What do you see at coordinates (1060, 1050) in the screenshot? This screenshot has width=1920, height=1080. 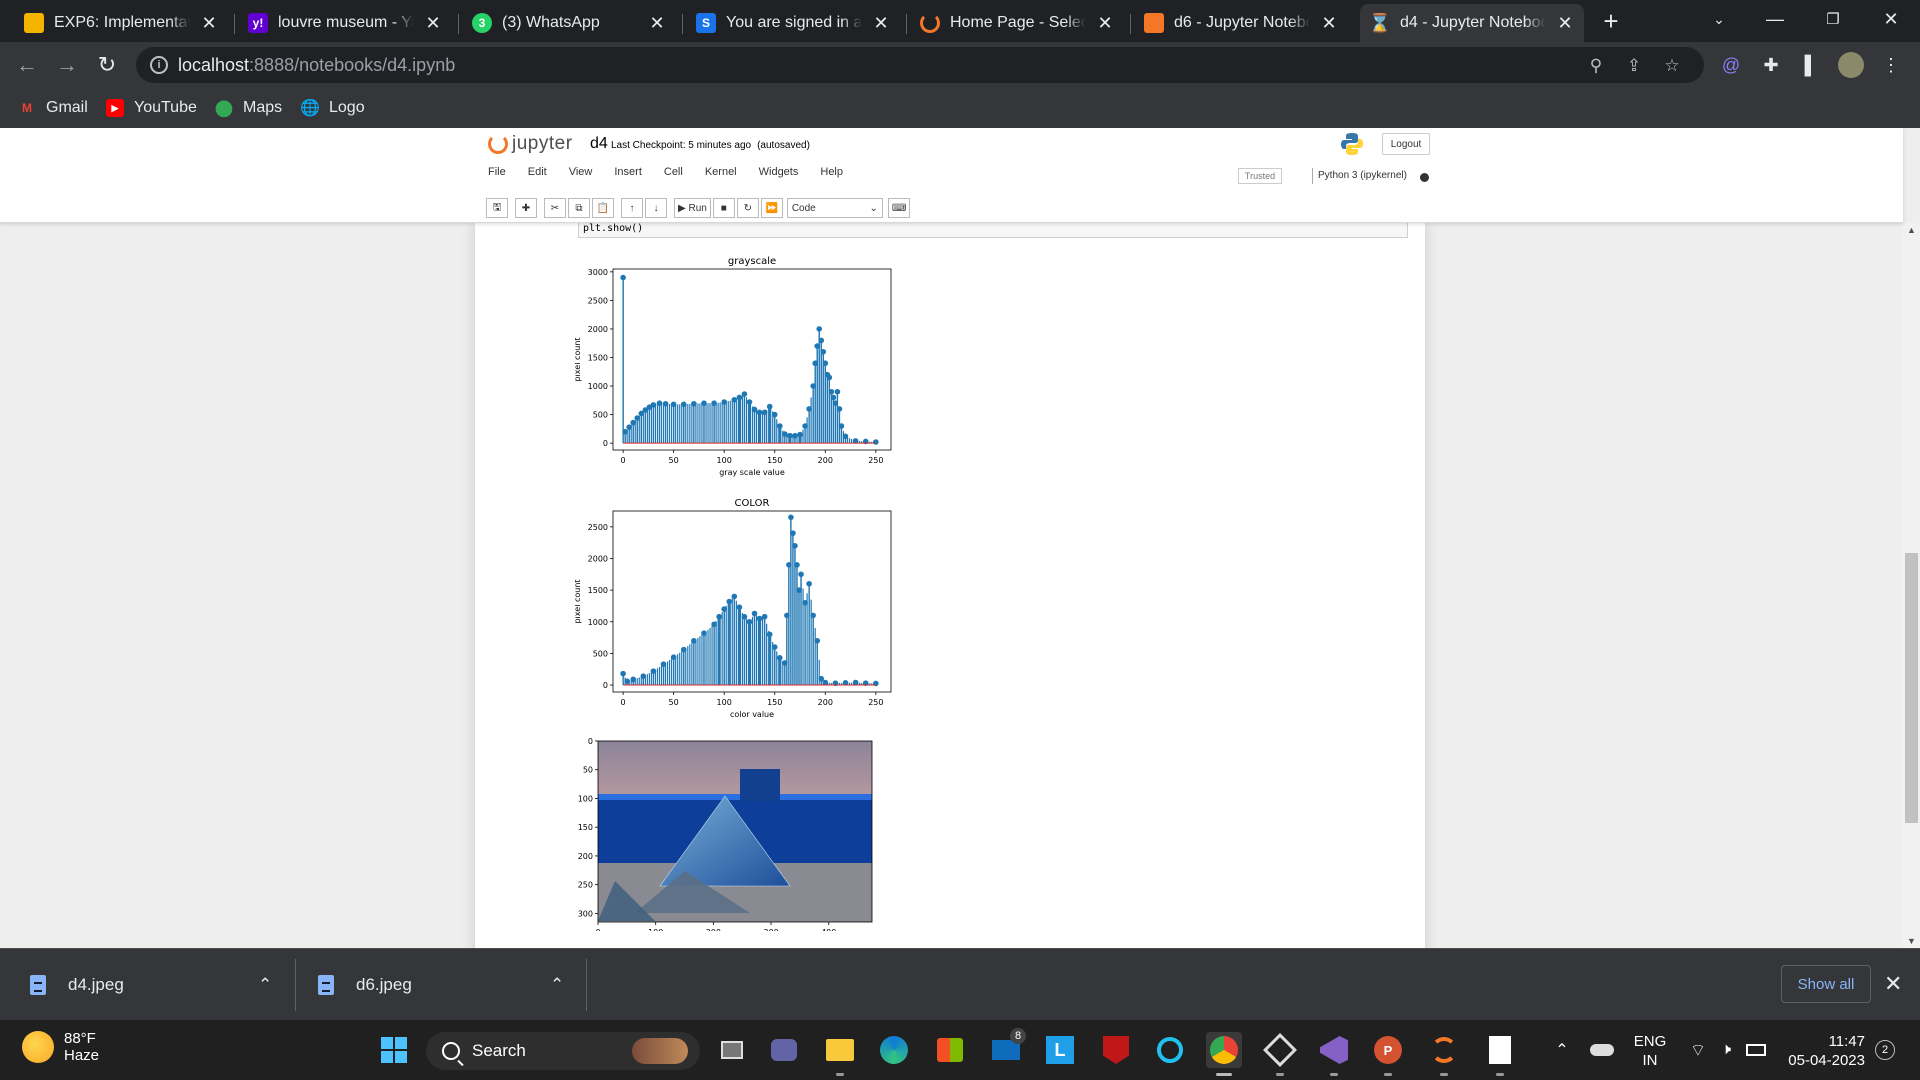 I see `lens-app-icon: L` at bounding box center [1060, 1050].